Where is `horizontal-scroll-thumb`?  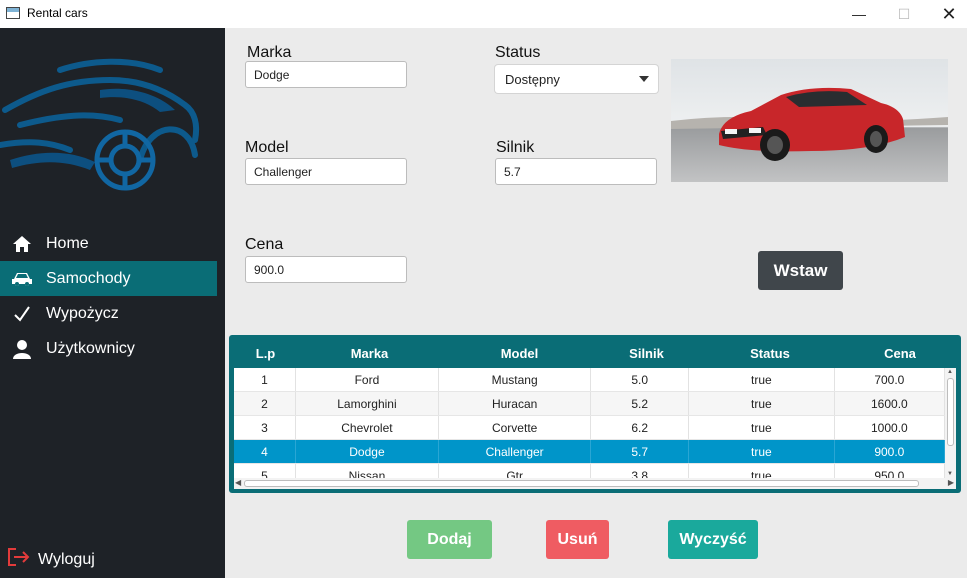
horizontal-scroll-thumb is located at coordinates (581, 483).